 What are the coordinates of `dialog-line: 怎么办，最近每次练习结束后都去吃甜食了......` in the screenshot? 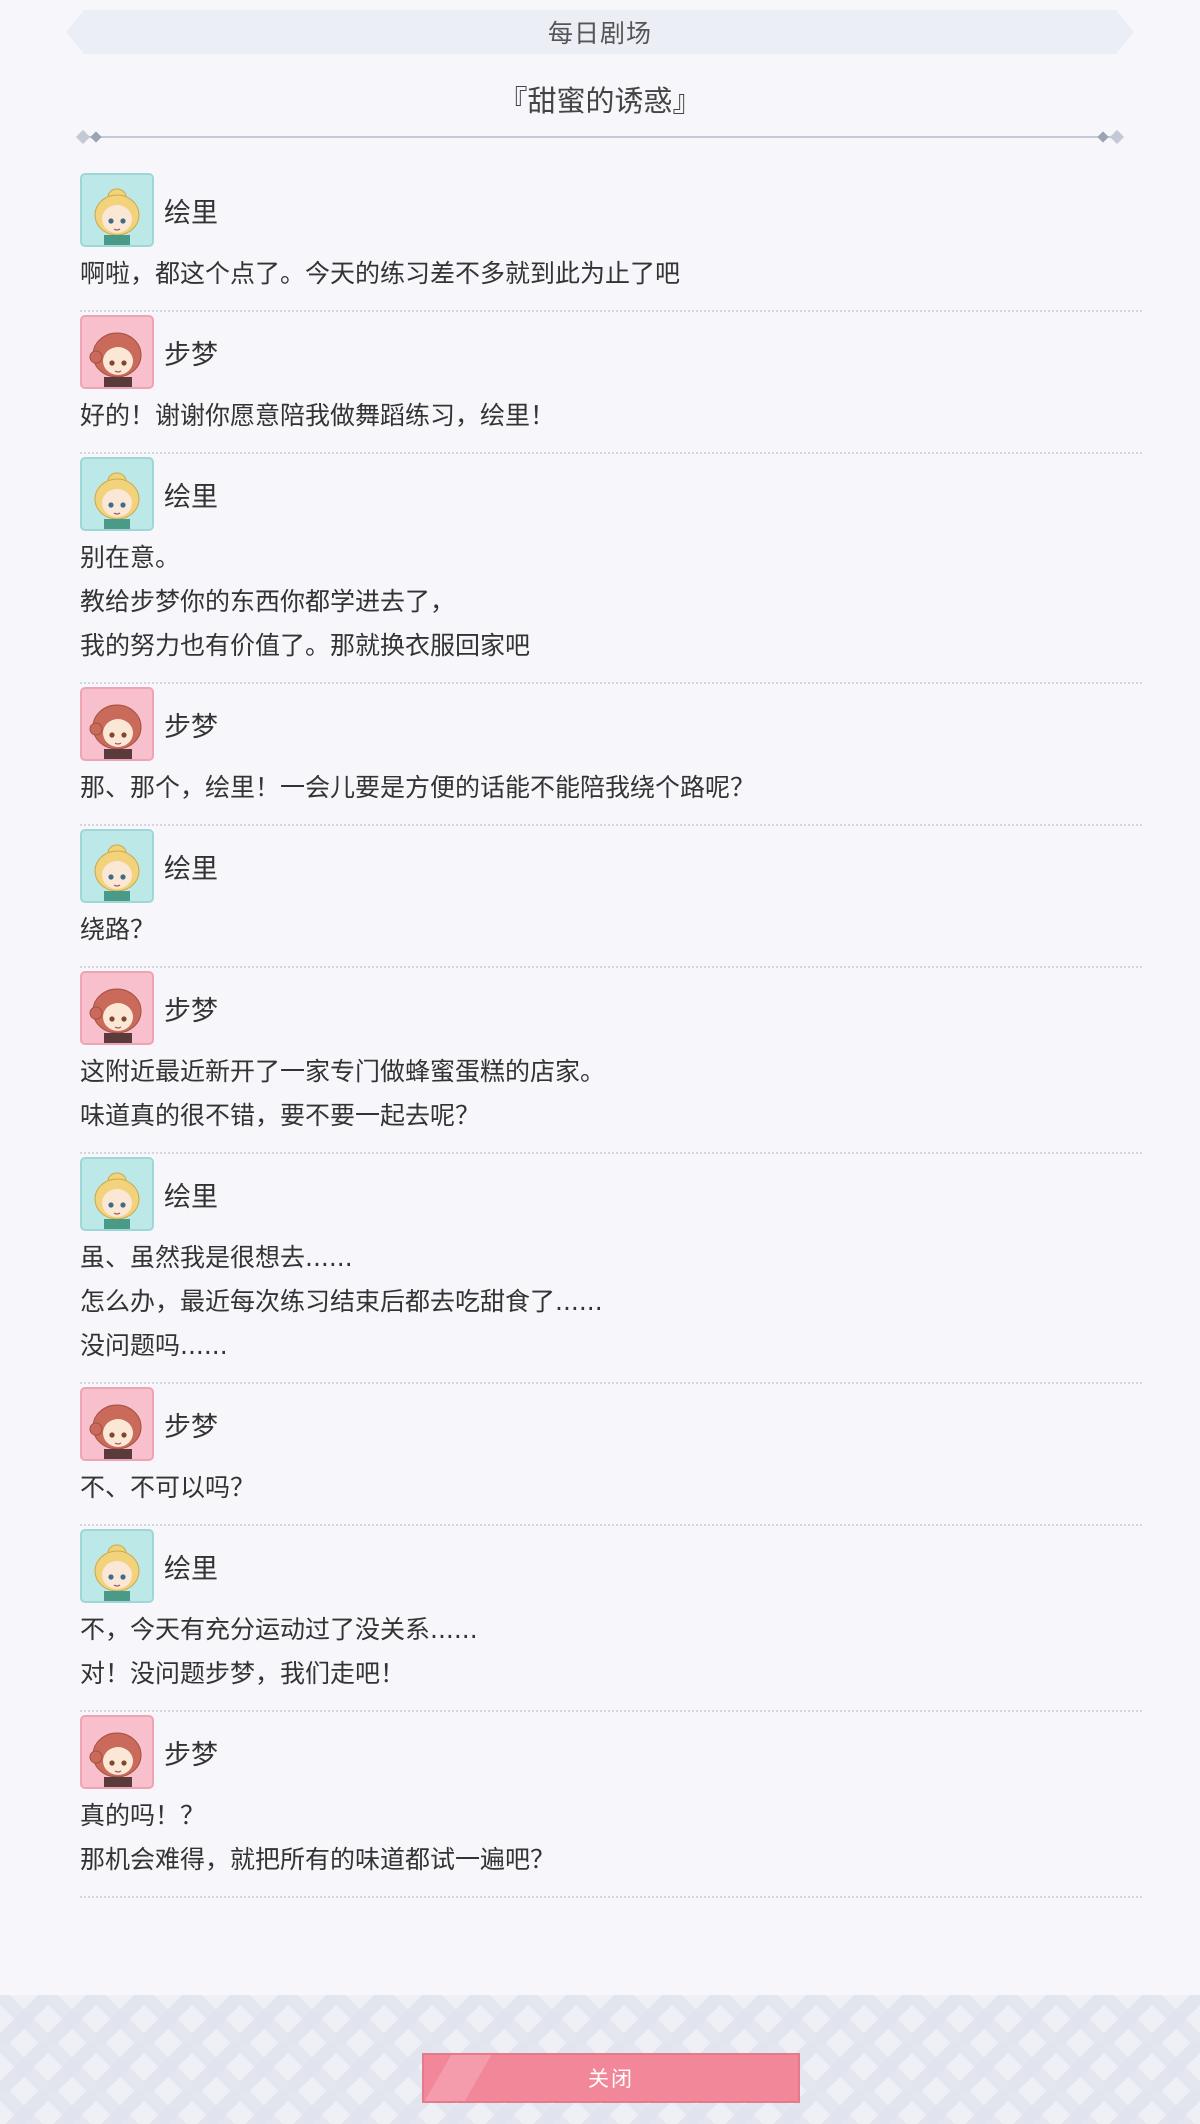 It's located at (341, 1301).